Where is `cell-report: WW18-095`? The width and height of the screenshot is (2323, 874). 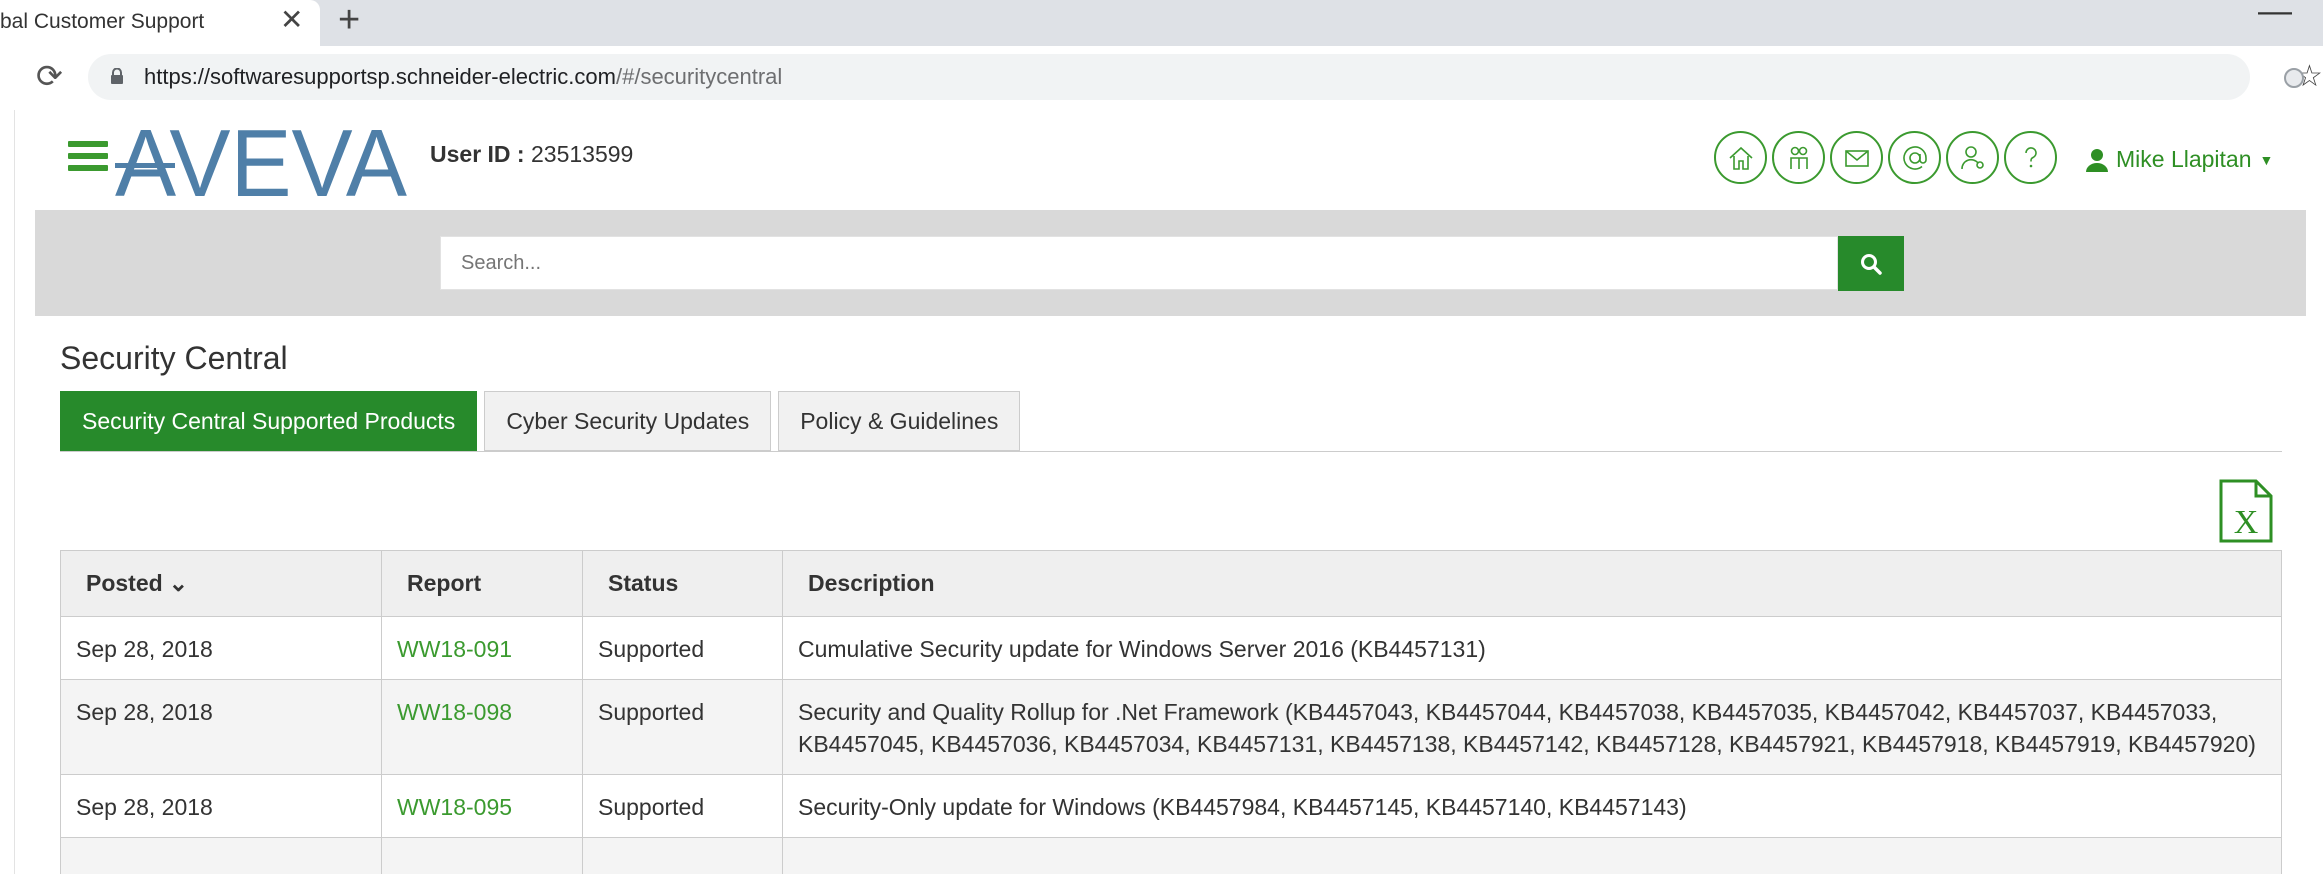 cell-report: WW18-095 is located at coordinates (482, 806).